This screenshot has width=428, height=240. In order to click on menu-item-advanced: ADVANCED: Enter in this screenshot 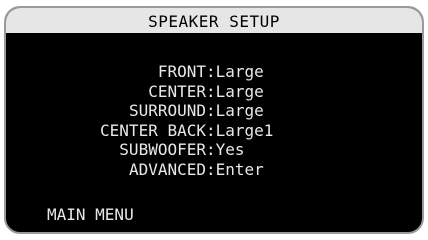, I will do `click(214, 170)`.